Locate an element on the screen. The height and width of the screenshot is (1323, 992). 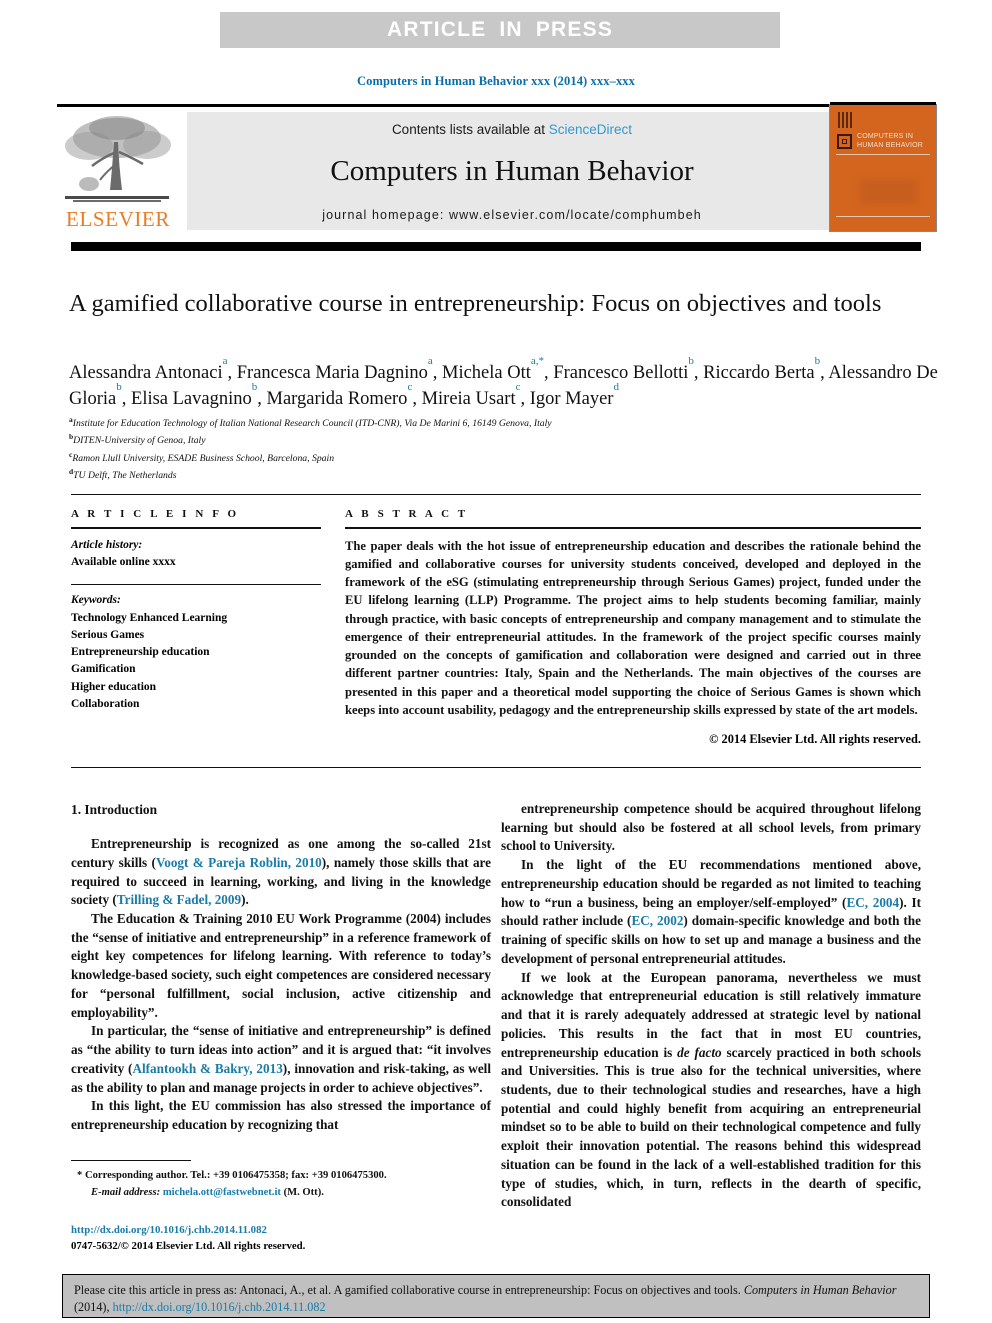
article-in-press-label: ARTICLE IN PRESS is located at coordinates (500, 29).